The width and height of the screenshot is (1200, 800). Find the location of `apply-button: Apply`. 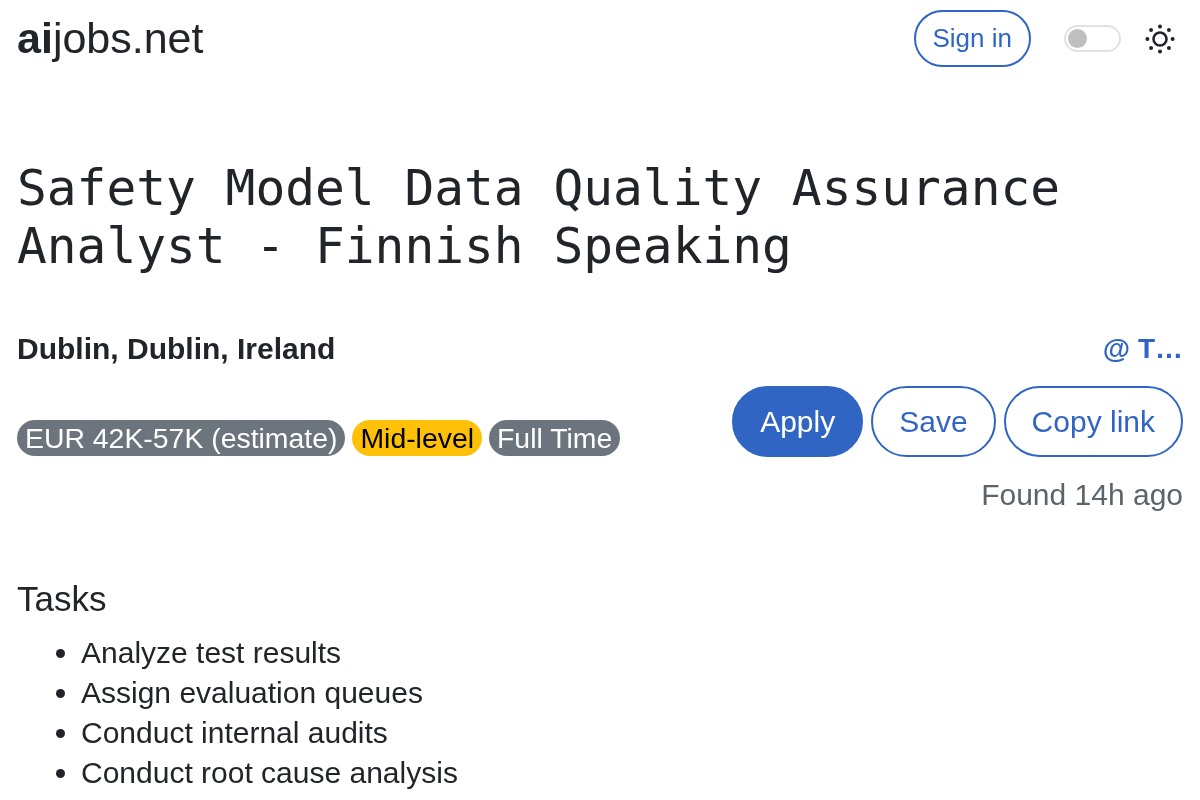

apply-button: Apply is located at coordinates (798, 421).